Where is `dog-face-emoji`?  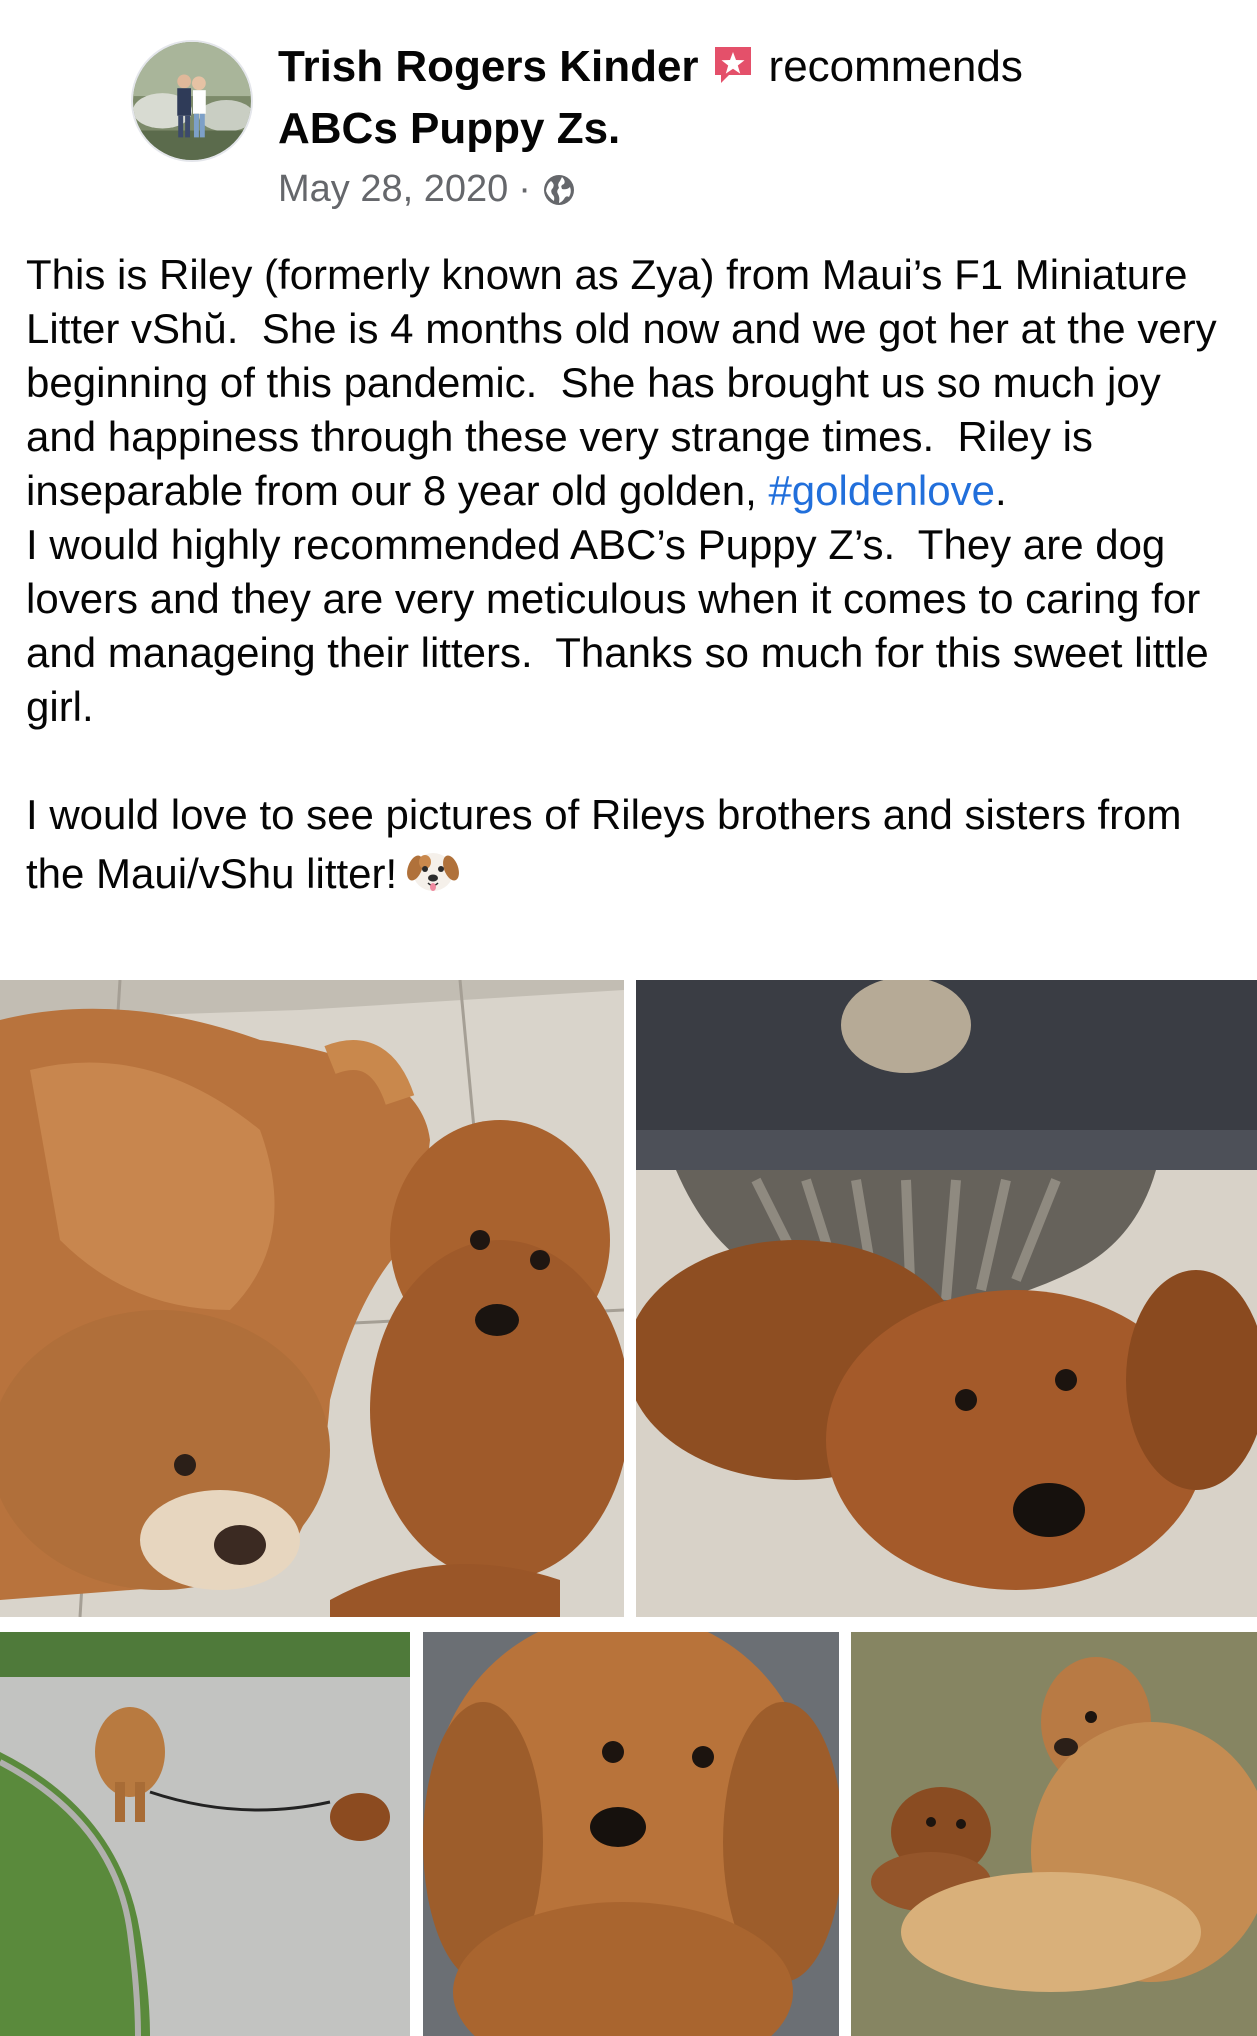 dog-face-emoji is located at coordinates (433, 872).